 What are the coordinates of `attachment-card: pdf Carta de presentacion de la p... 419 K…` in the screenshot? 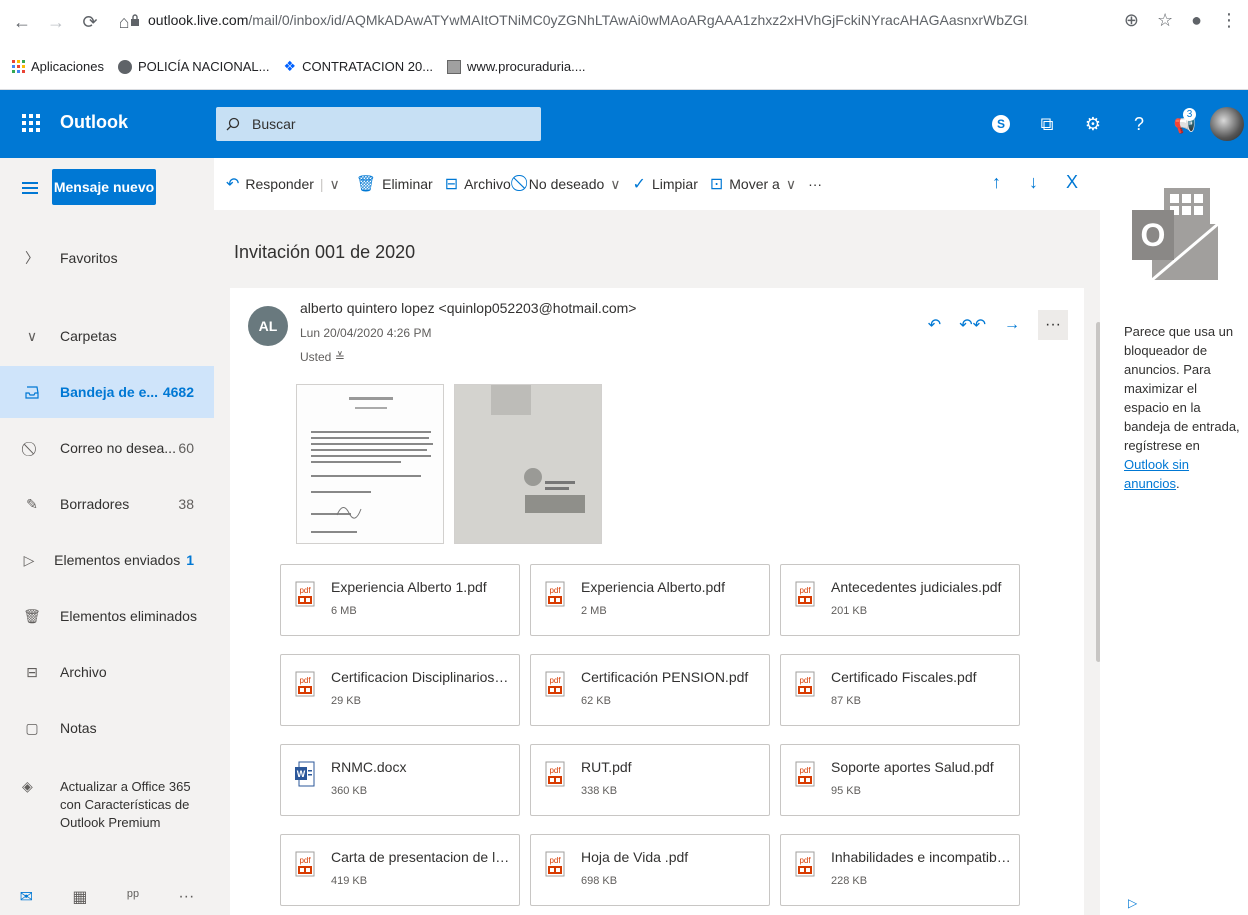 It's located at (400, 870).